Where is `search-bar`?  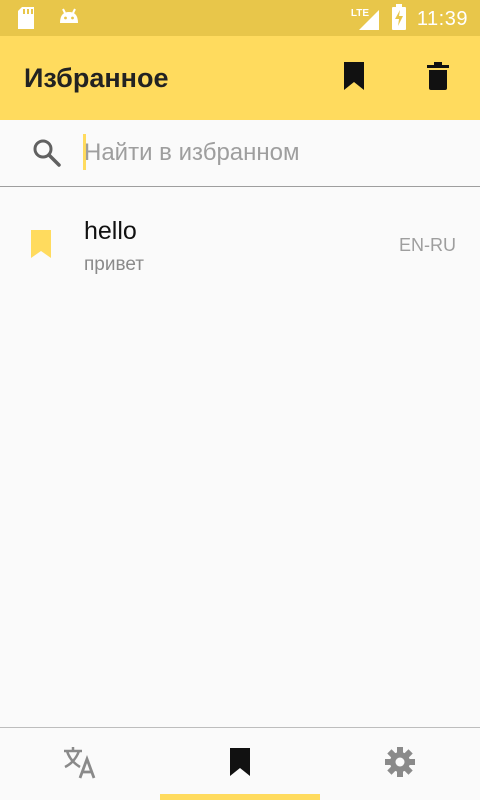
search-bar is located at coordinates (240, 153).